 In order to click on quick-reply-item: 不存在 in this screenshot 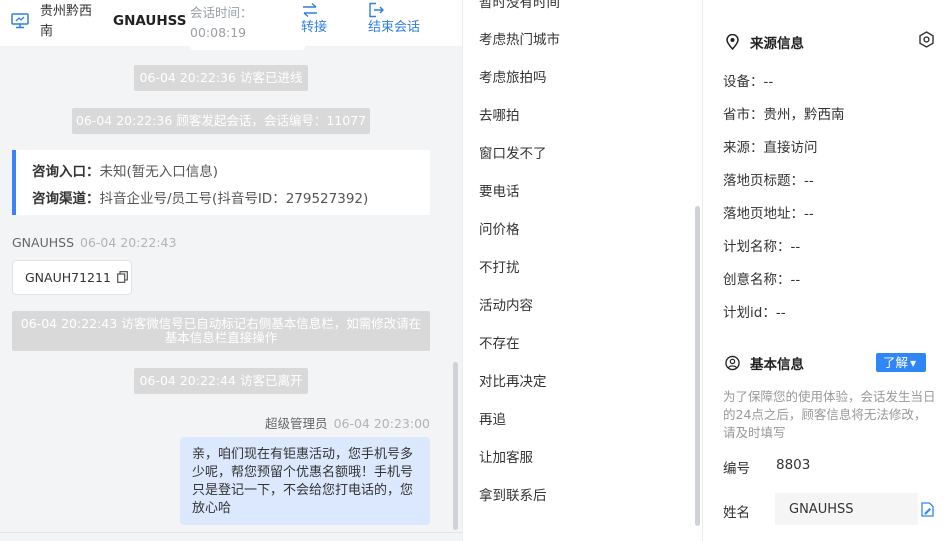, I will do `click(499, 342)`.